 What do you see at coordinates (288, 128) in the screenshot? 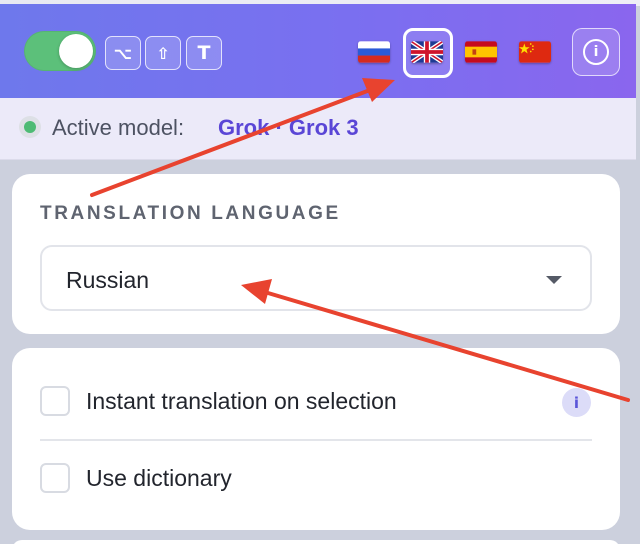
I see `active-model-name: Grok · Grok 3` at bounding box center [288, 128].